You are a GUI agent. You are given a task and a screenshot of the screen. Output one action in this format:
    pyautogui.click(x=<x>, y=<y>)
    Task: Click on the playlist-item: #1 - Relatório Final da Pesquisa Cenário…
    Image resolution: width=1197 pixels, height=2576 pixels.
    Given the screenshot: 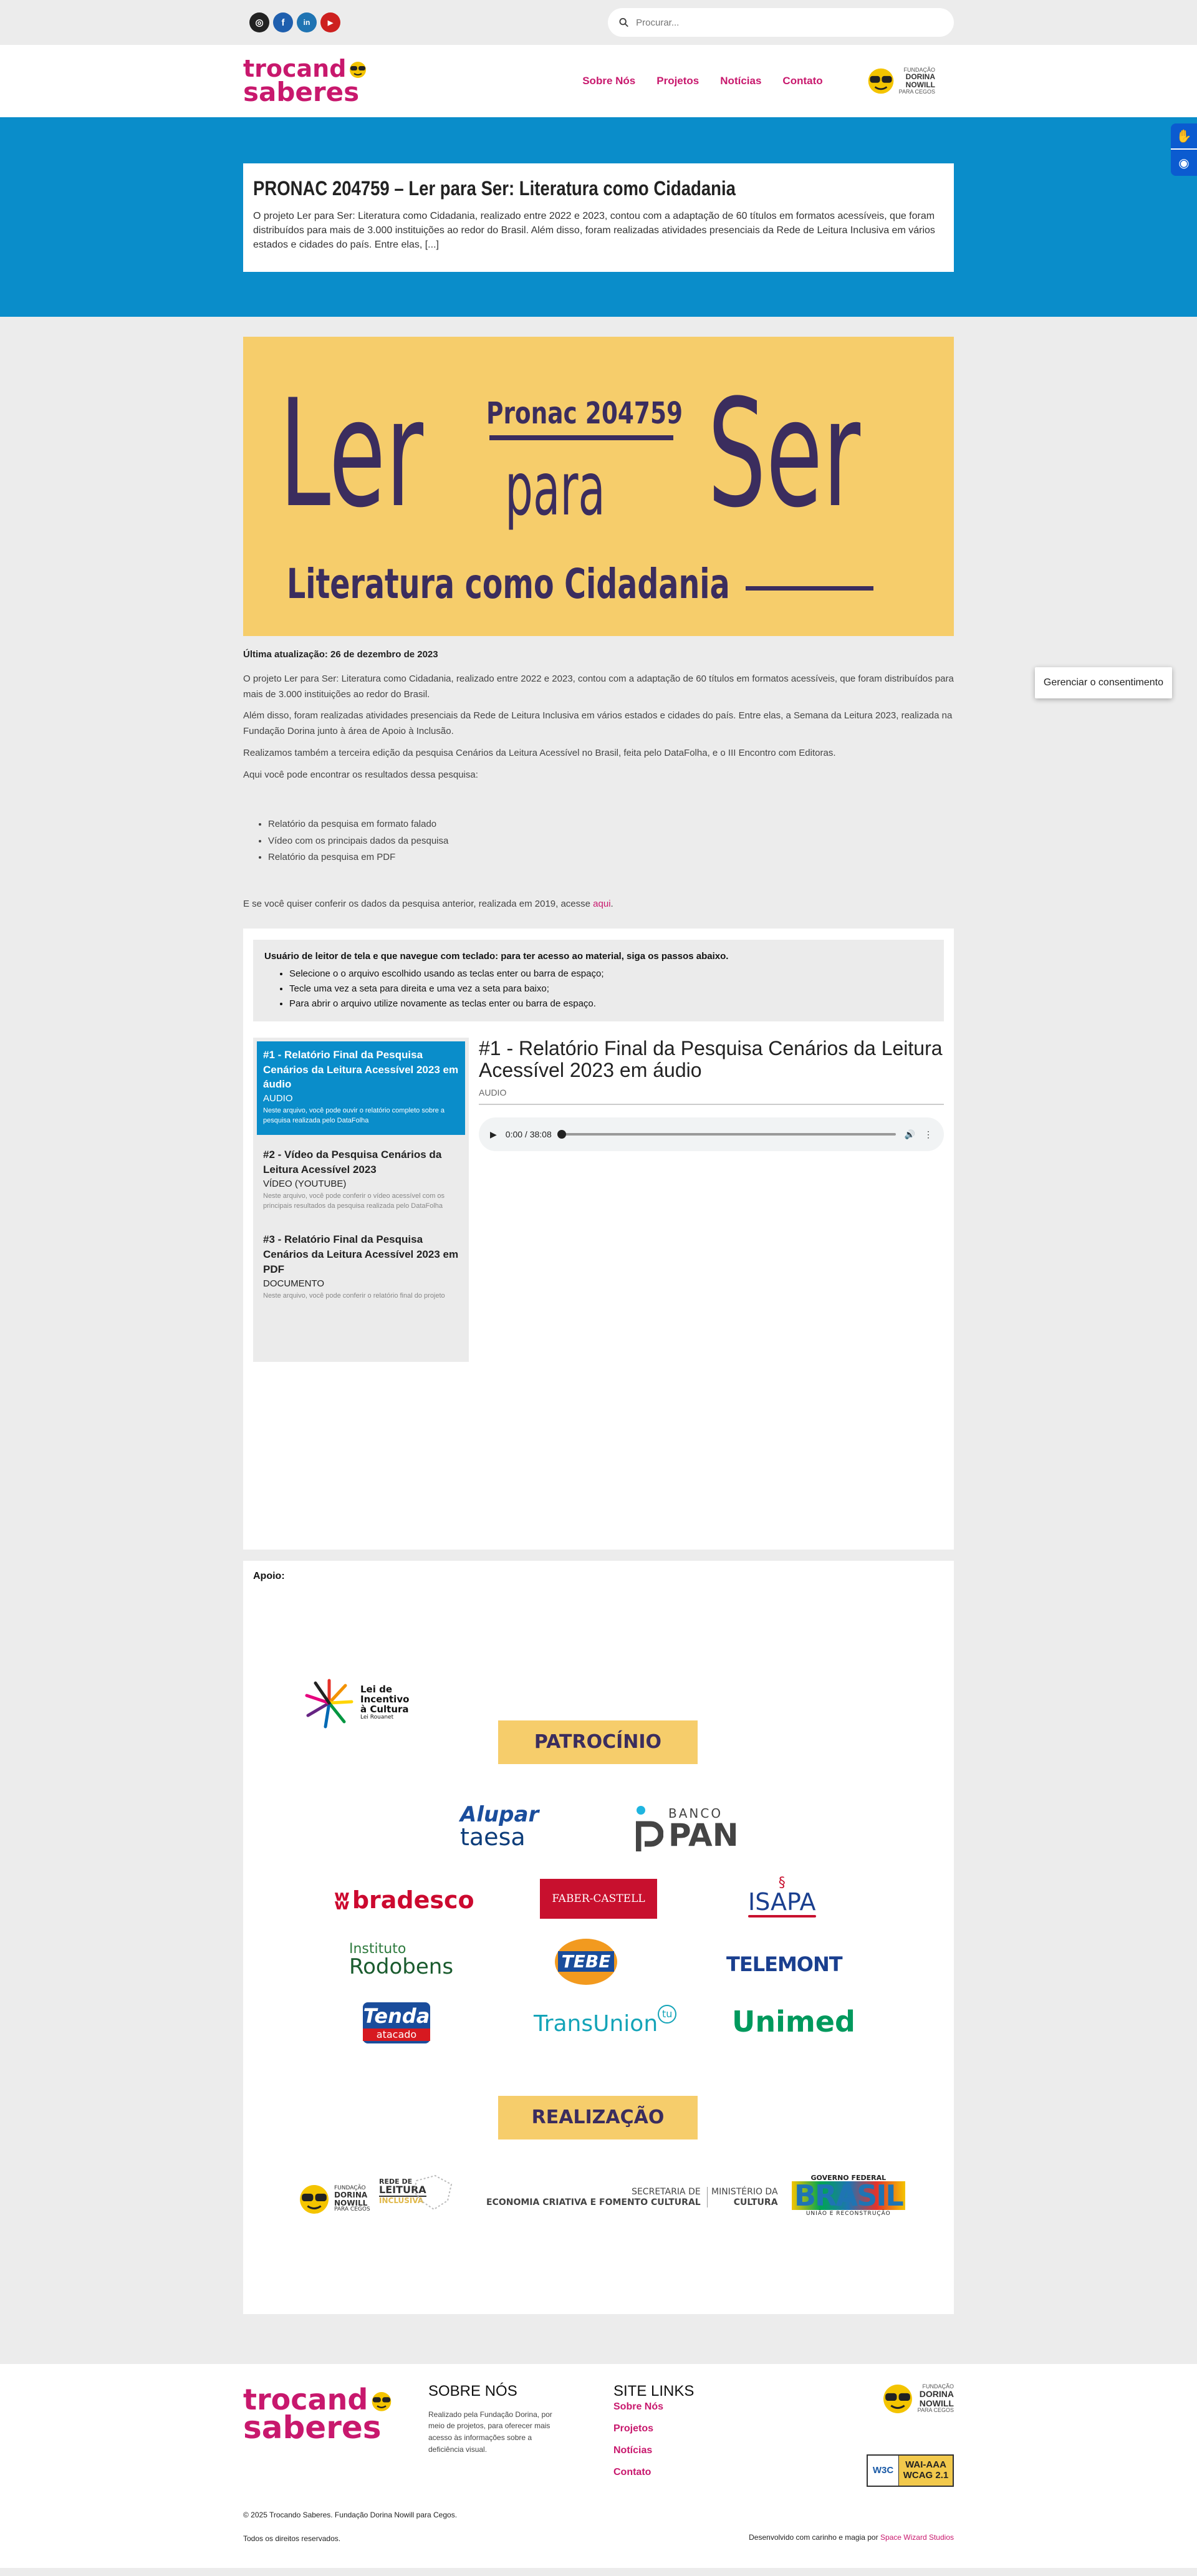 What is the action you would take?
    pyautogui.click(x=361, y=1088)
    